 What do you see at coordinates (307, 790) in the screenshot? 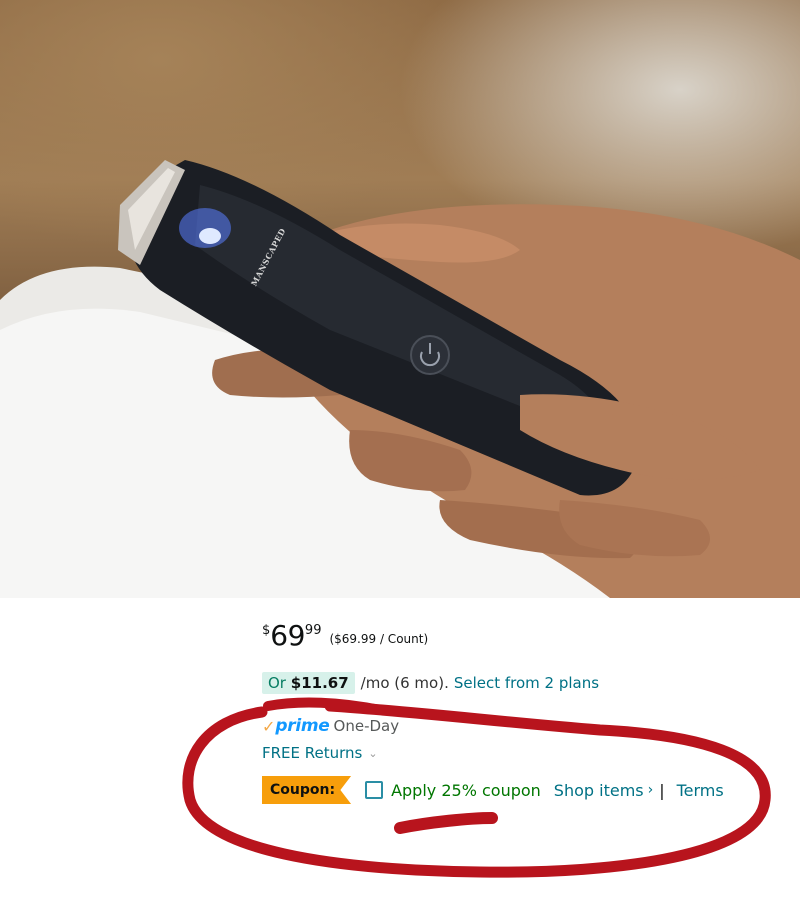
I see `coupon-badge: Coupon:` at bounding box center [307, 790].